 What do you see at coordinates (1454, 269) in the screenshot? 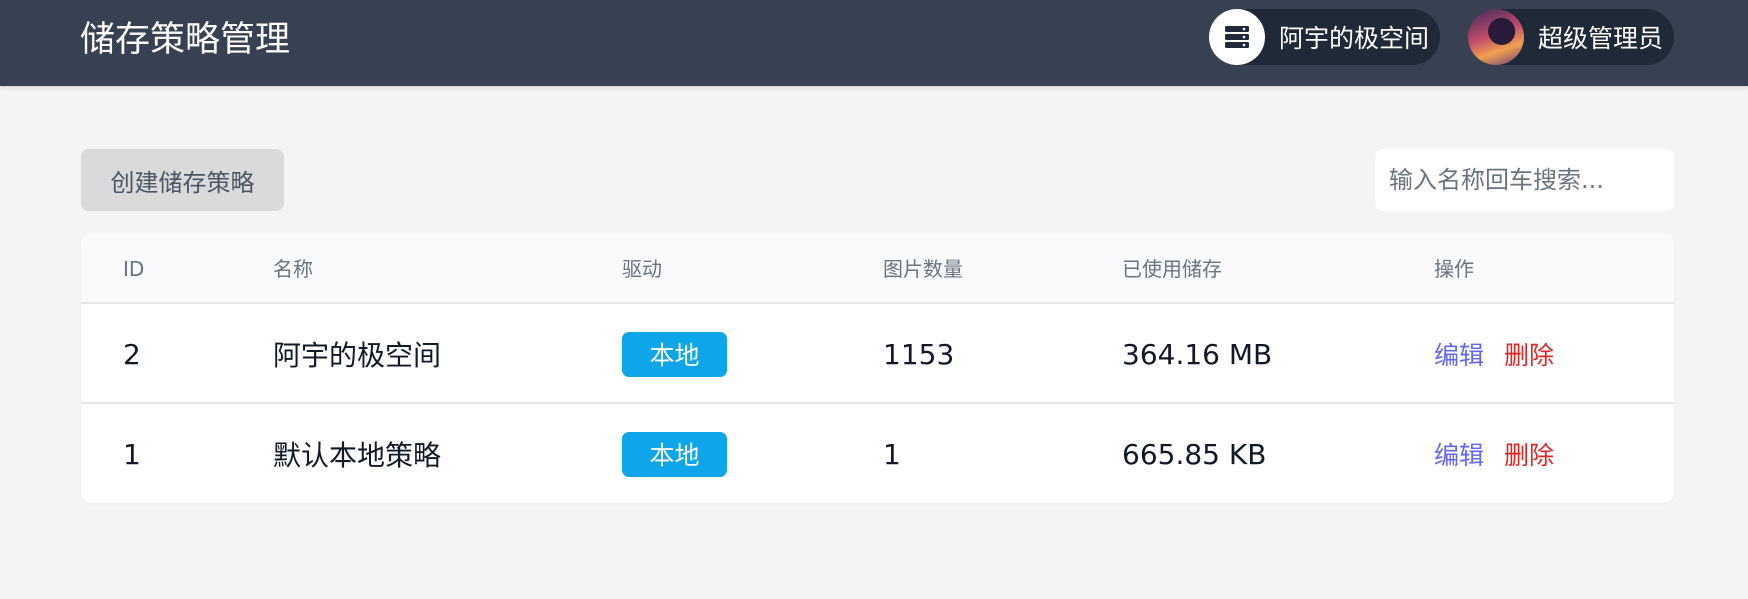
I see `column-header-actions: 操作` at bounding box center [1454, 269].